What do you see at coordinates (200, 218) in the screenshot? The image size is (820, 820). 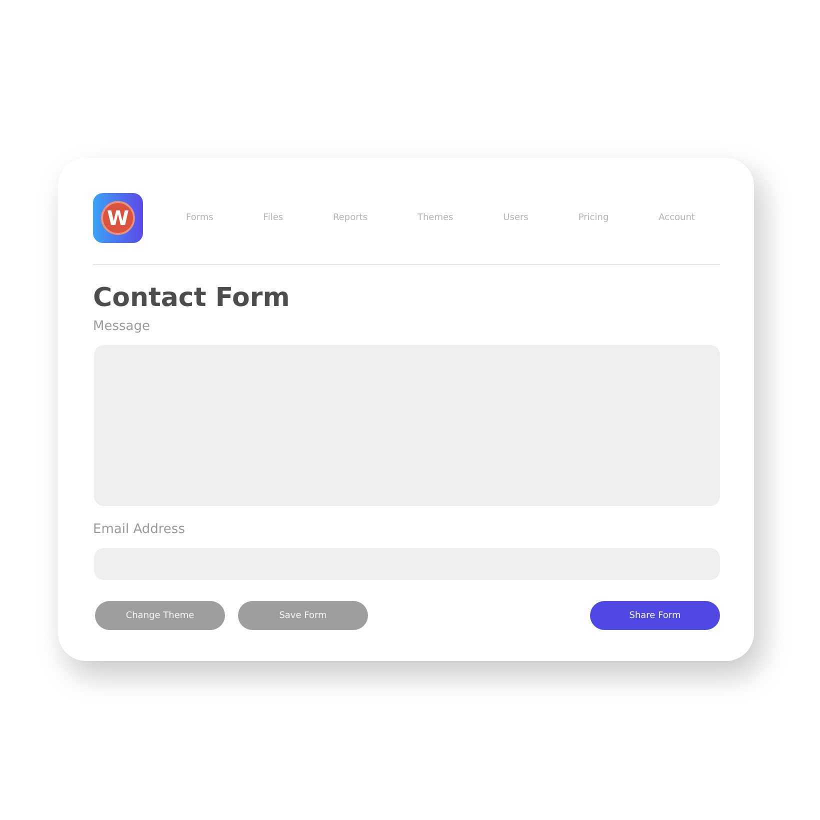 I see `nav-link: Forms` at bounding box center [200, 218].